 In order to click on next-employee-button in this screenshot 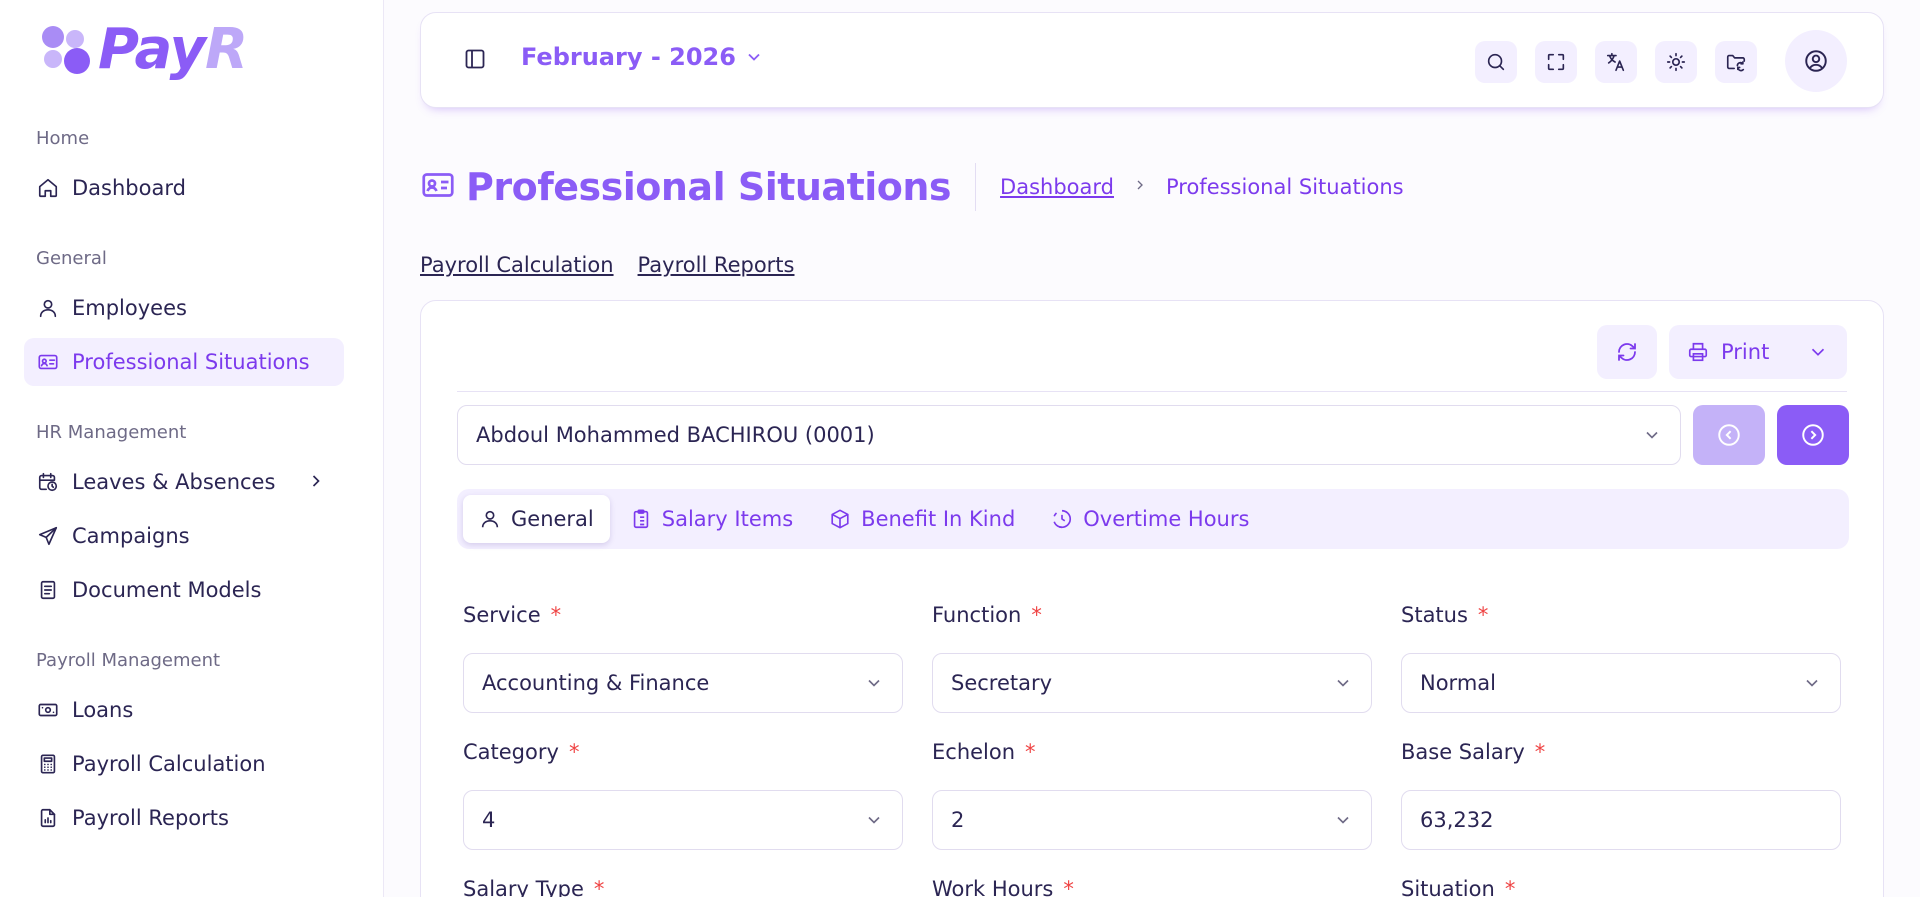, I will do `click(1813, 435)`.